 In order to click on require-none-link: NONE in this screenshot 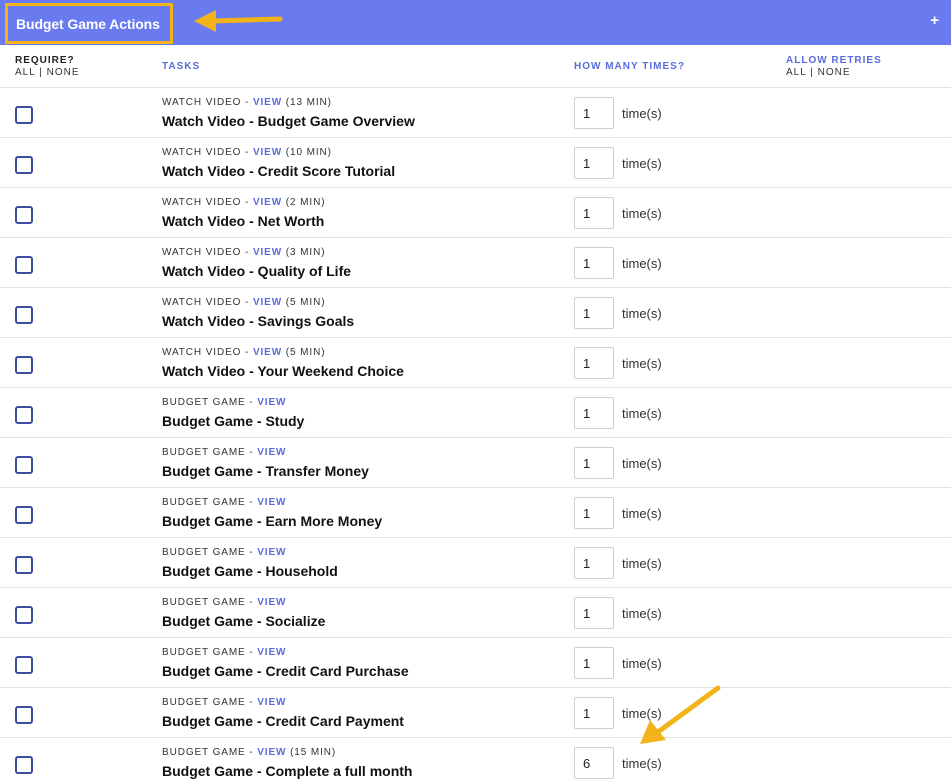, I will do `click(63, 72)`.